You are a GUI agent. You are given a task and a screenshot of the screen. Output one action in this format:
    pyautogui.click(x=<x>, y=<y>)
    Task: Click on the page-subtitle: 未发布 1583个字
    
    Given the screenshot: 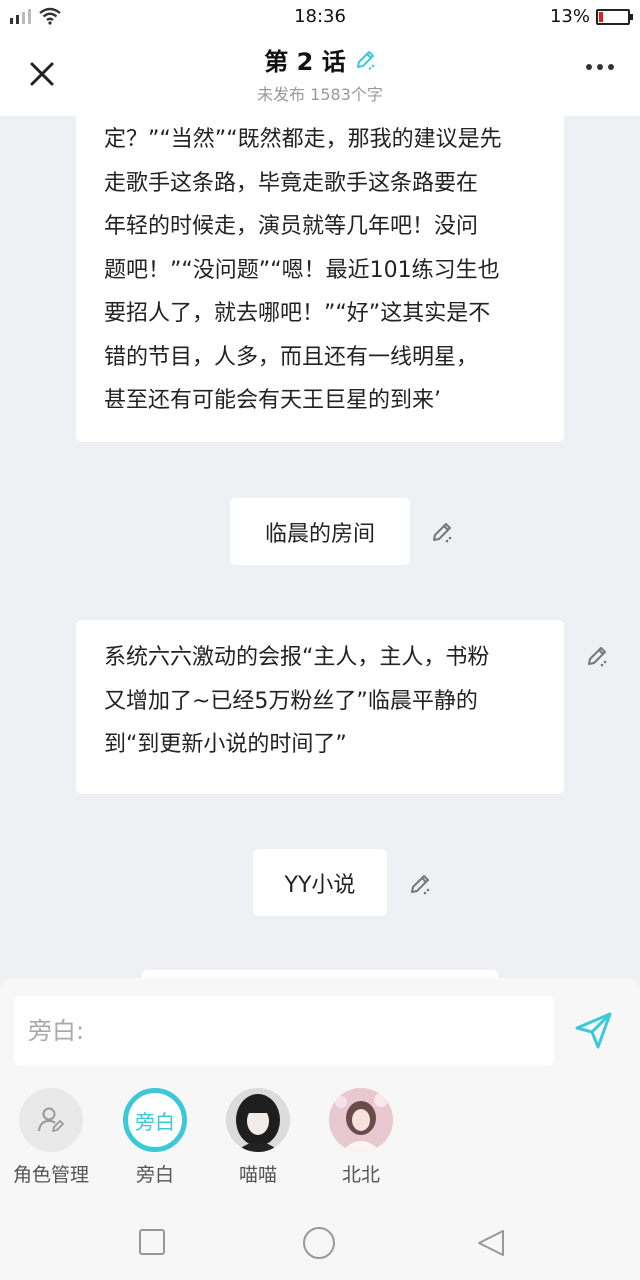 What is the action you would take?
    pyautogui.click(x=320, y=94)
    